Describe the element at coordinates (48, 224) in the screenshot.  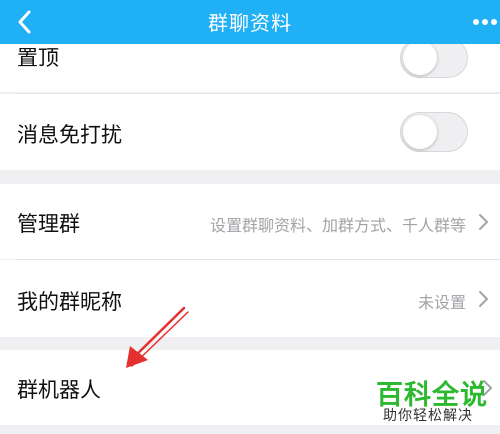
I see `manage-group-label: 管理群` at that location.